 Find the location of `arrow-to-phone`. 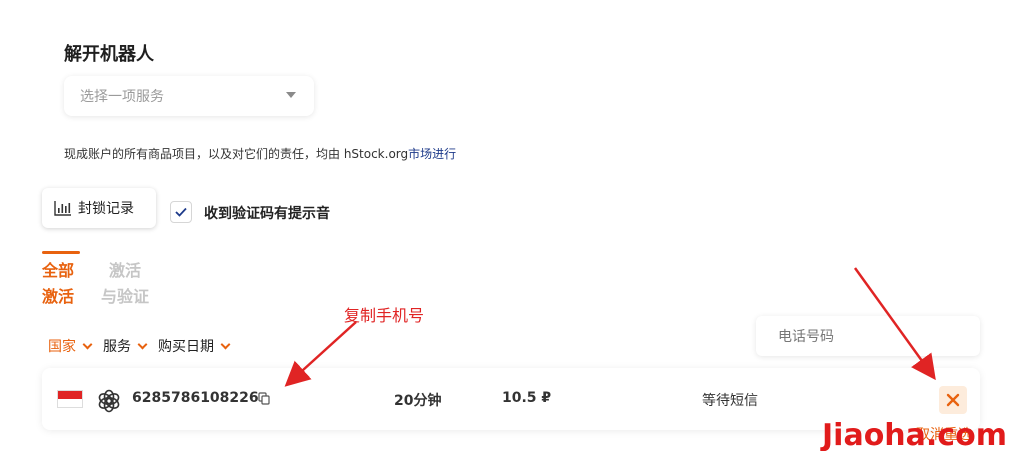

arrow-to-phone is located at coordinates (320, 354).